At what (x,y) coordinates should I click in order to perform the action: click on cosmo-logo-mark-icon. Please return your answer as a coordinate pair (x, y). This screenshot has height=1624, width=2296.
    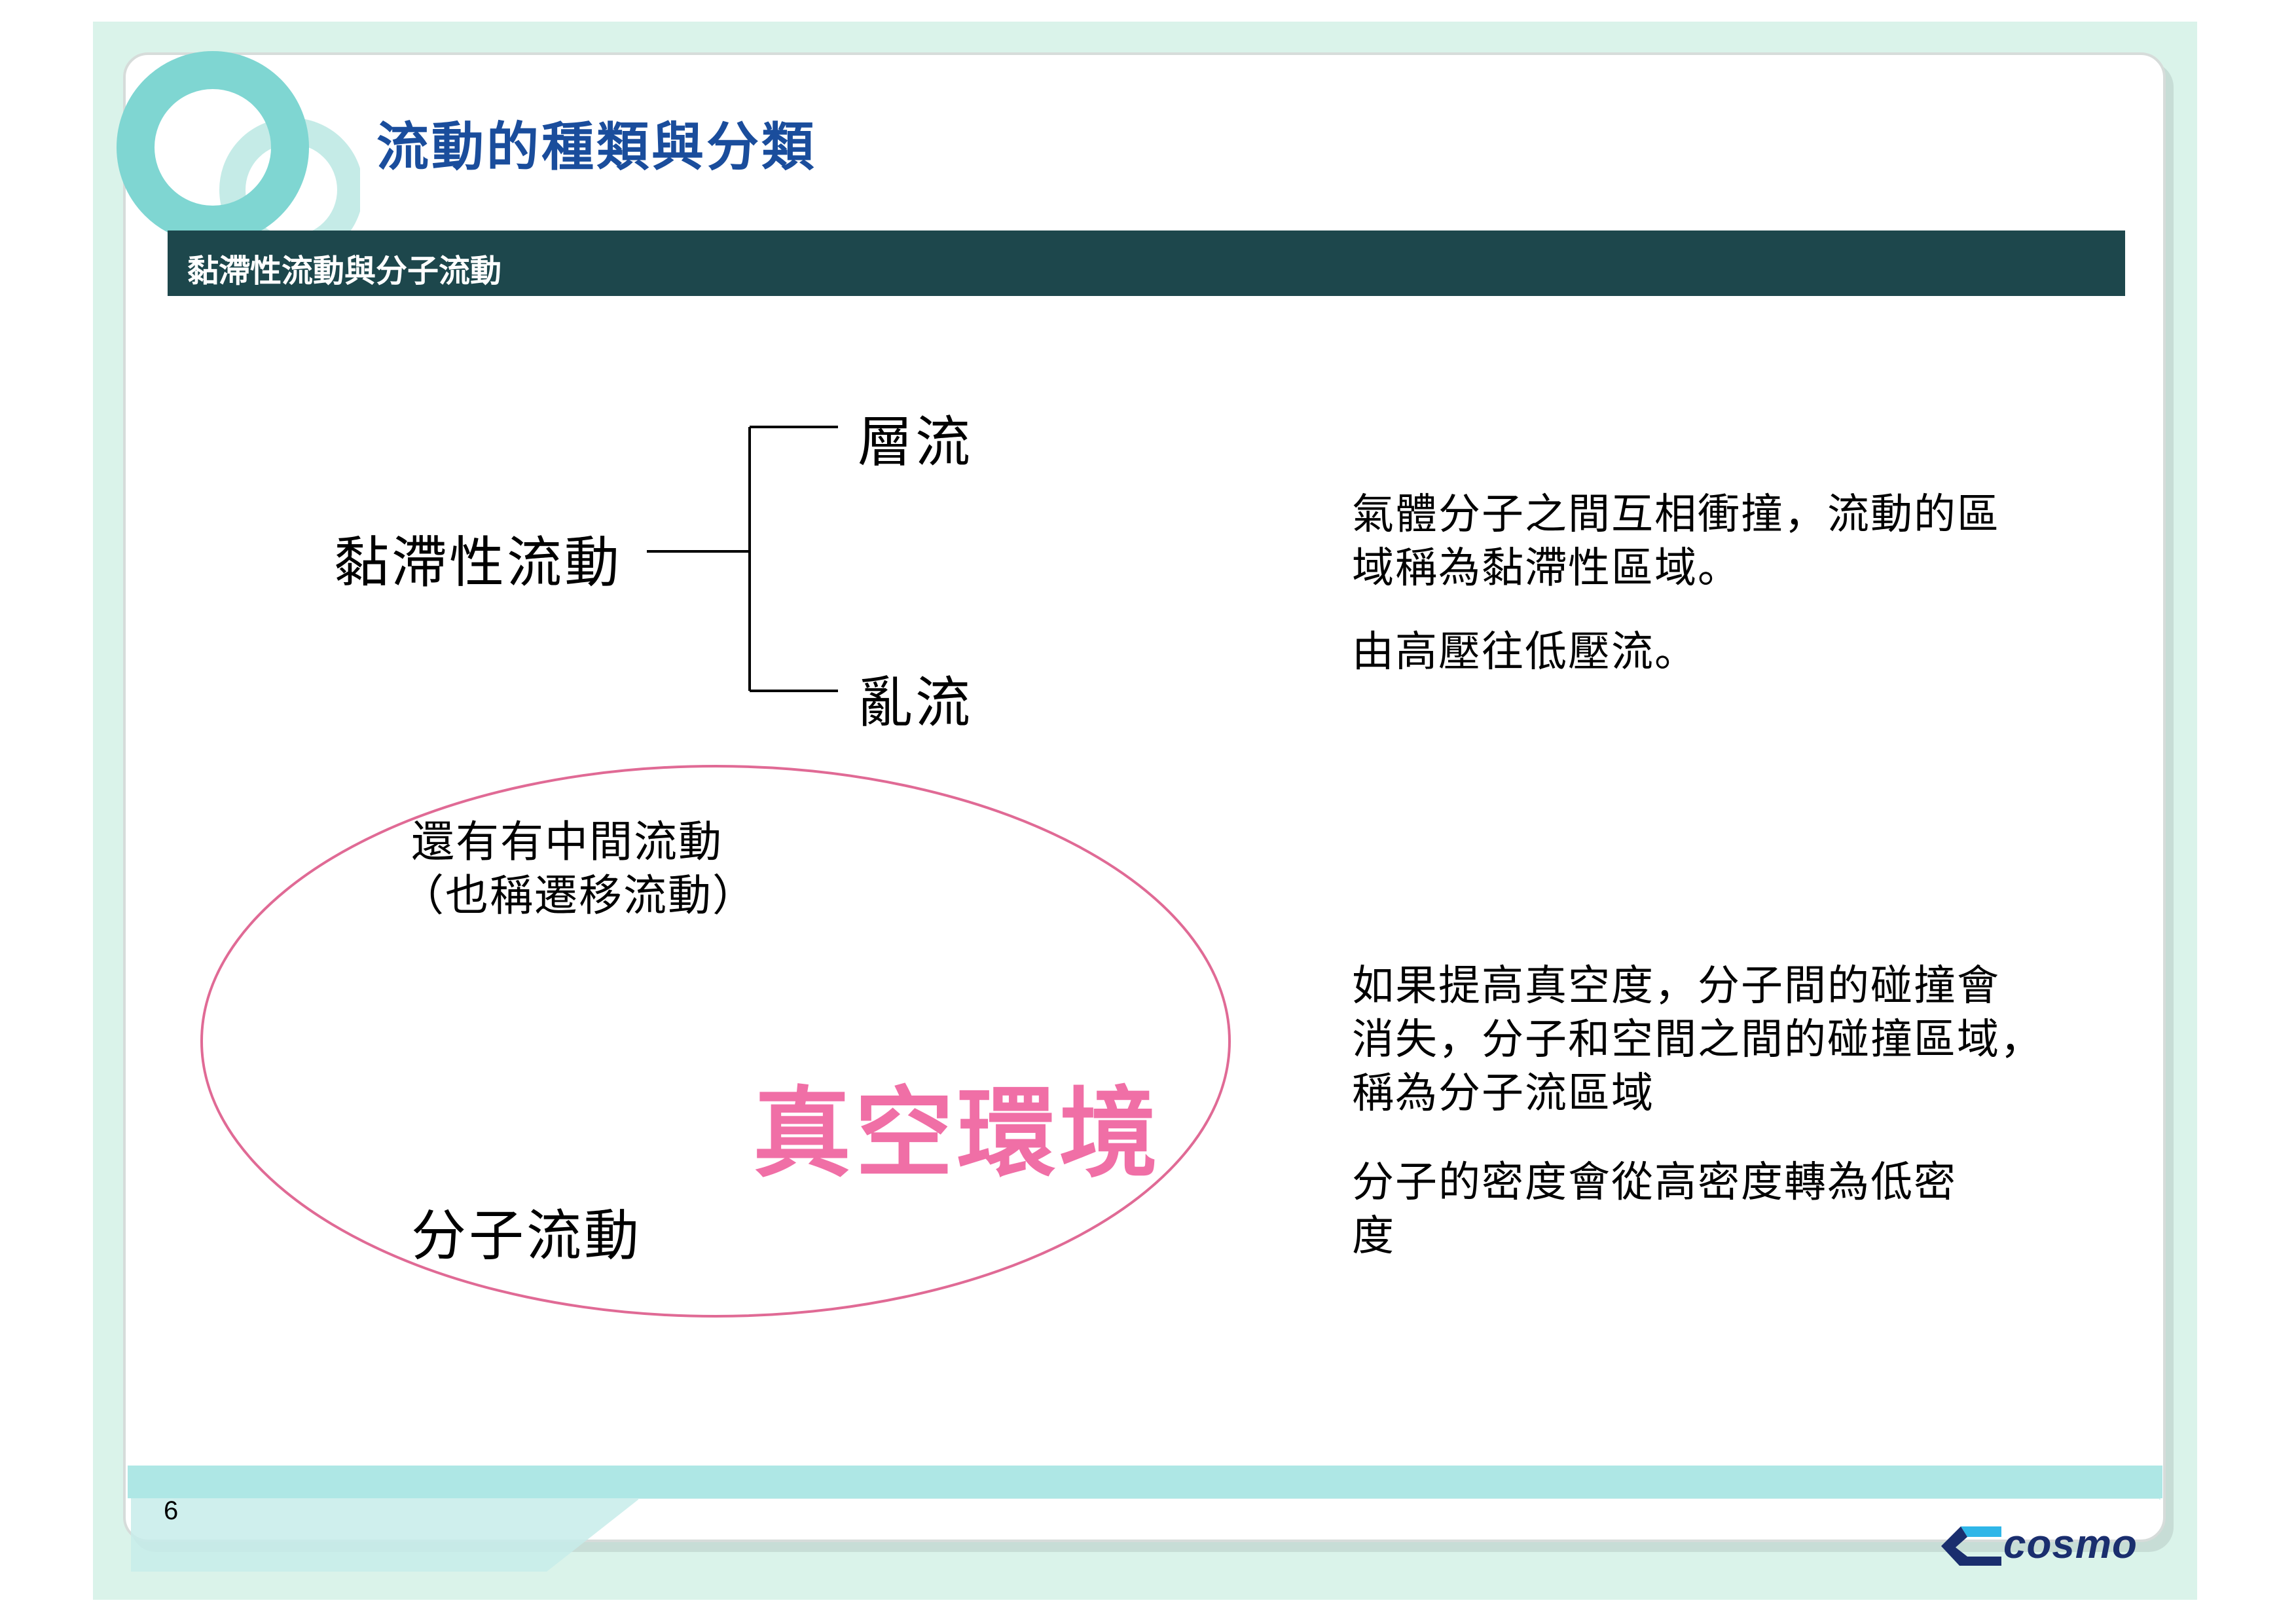
    Looking at the image, I should click on (1971, 1546).